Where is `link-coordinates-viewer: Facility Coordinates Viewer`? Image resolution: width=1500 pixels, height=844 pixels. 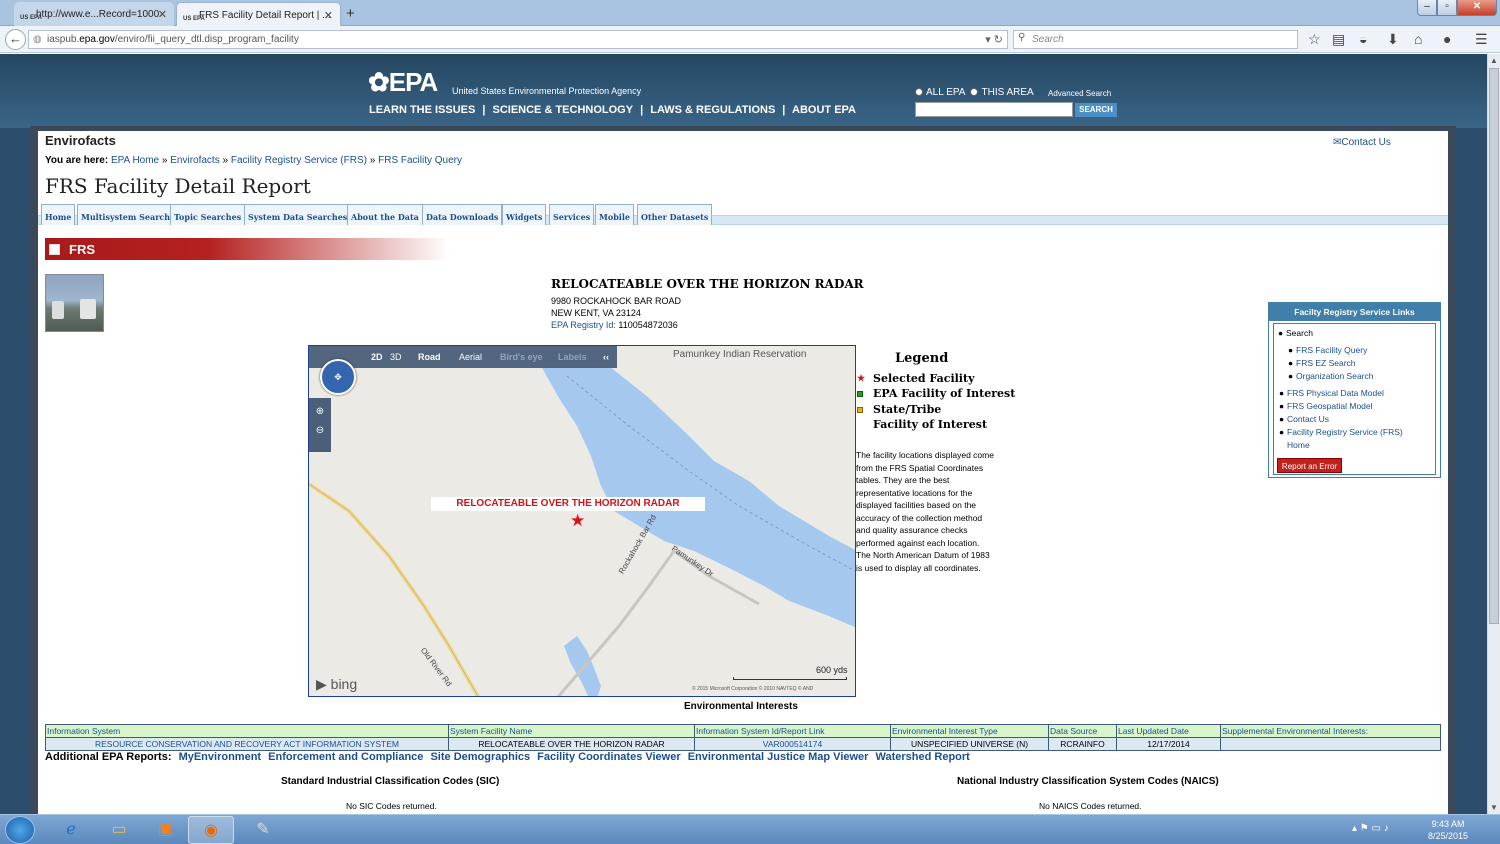 link-coordinates-viewer: Facility Coordinates Viewer is located at coordinates (608, 757).